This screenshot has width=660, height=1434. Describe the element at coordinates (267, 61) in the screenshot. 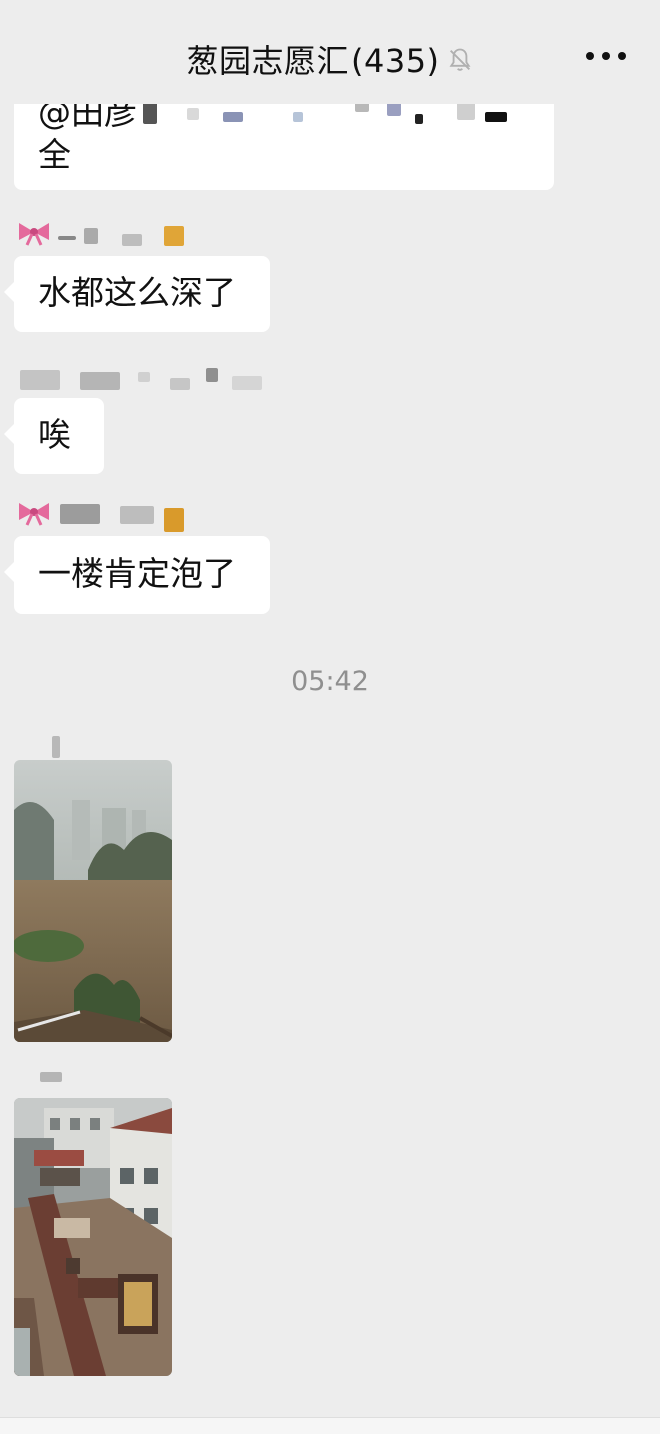

I see `group-name: 葱园志愿汇` at that location.